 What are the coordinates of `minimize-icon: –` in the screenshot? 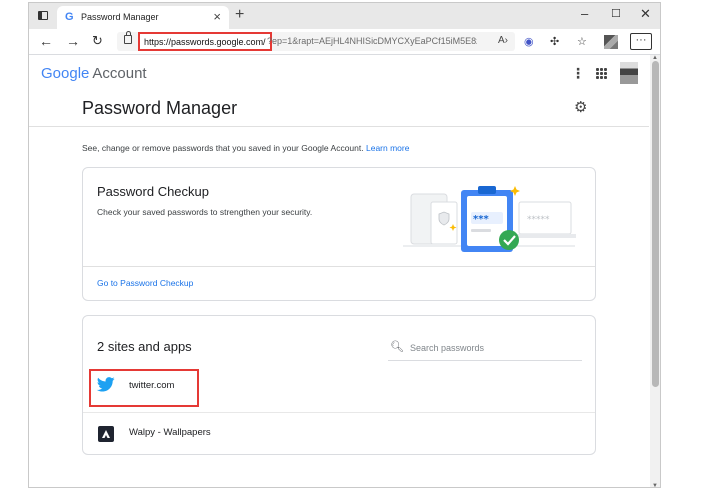 It's located at (584, 13).